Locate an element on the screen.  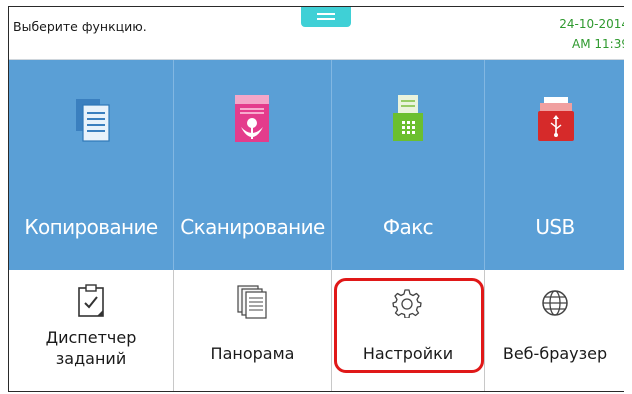
copy-icon is located at coordinates (93, 120).